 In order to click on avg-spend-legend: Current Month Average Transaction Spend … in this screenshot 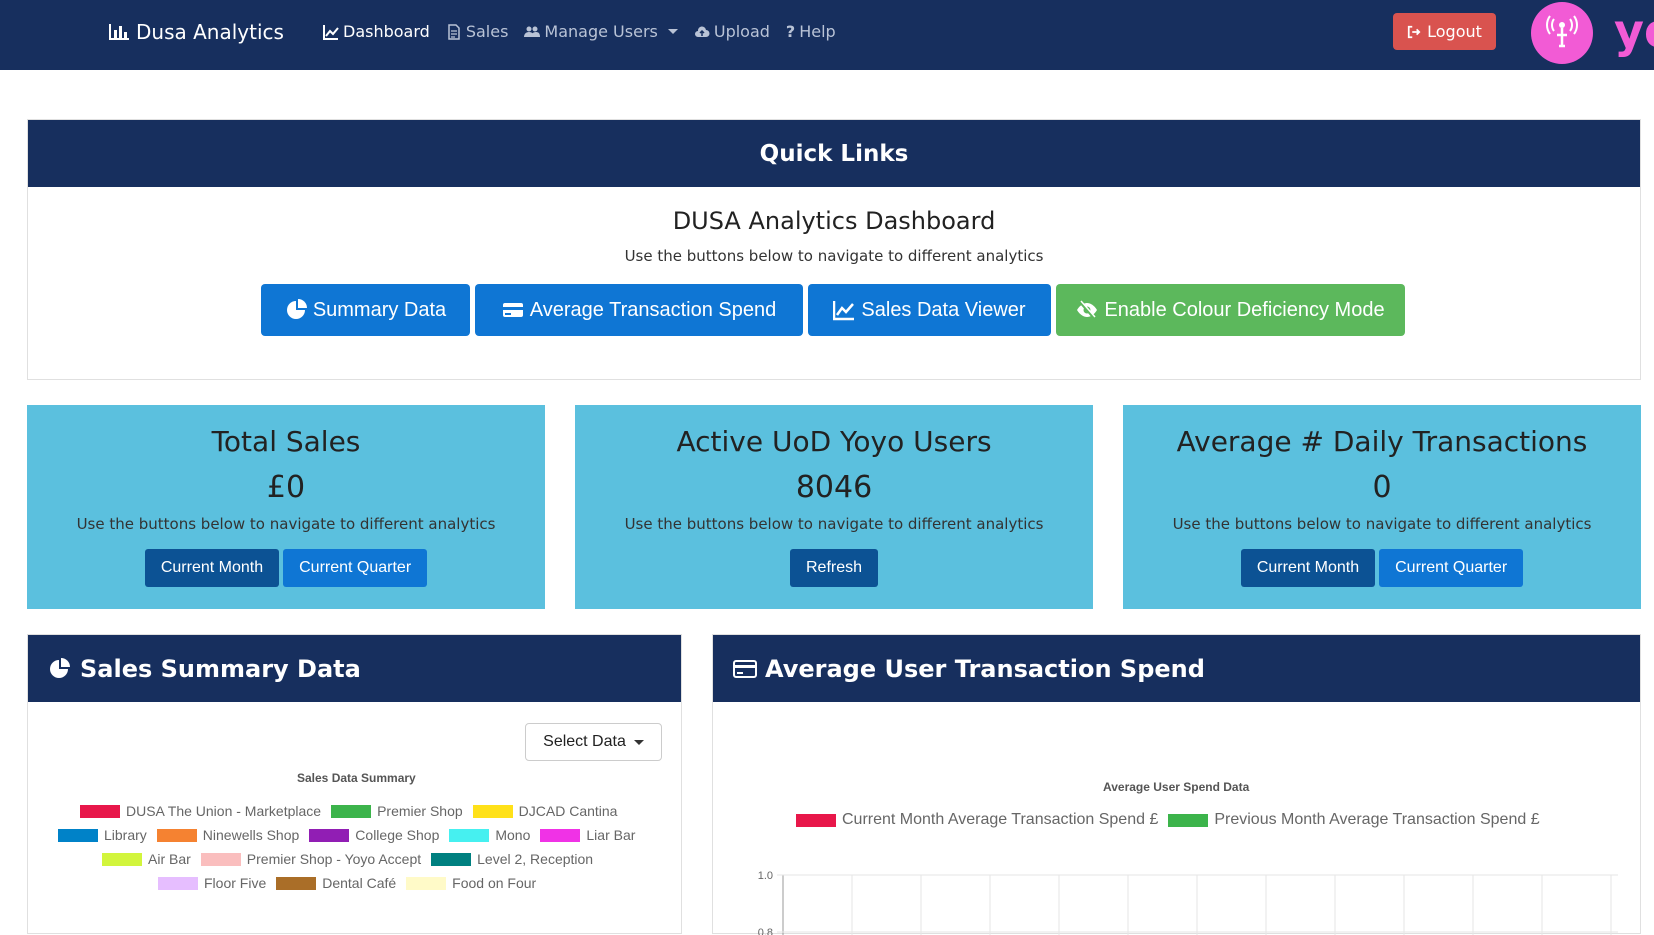, I will do `click(1168, 820)`.